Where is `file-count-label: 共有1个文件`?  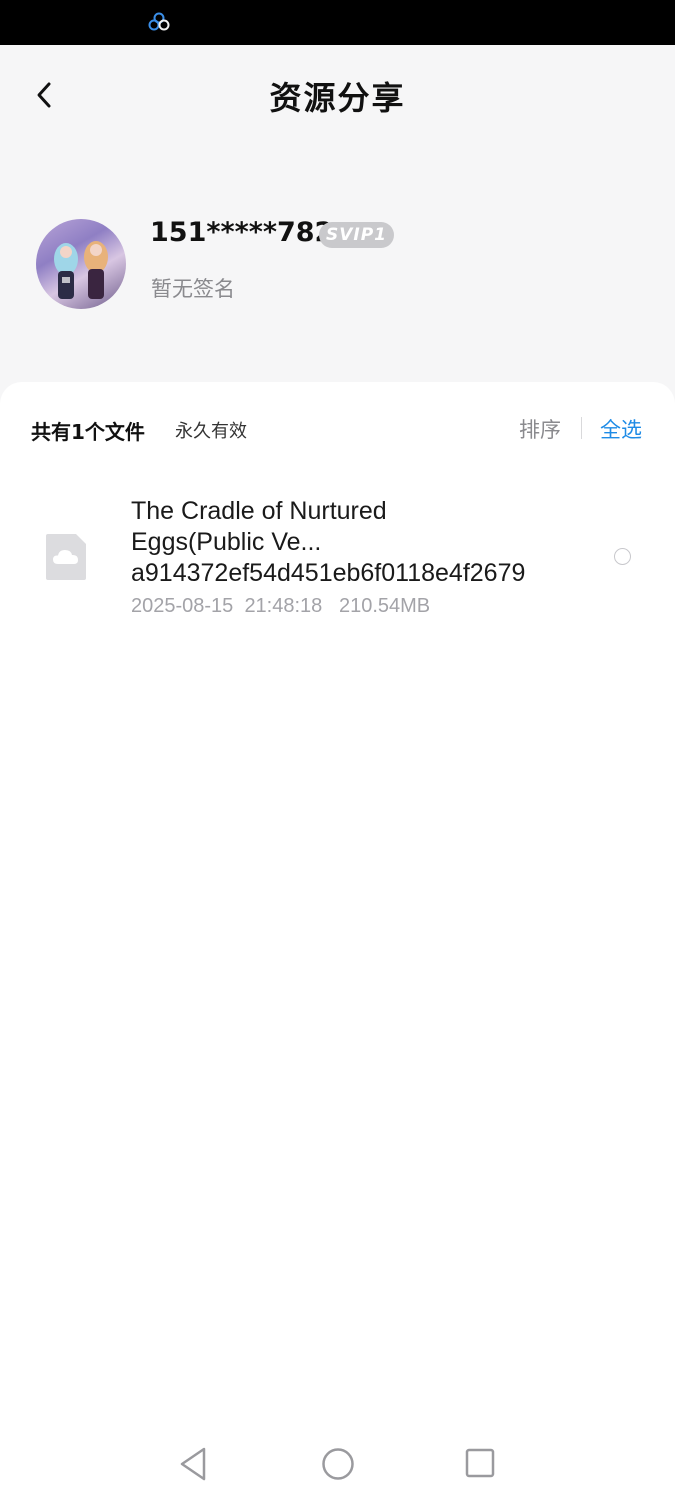 file-count-label: 共有1个文件 is located at coordinates (88, 432).